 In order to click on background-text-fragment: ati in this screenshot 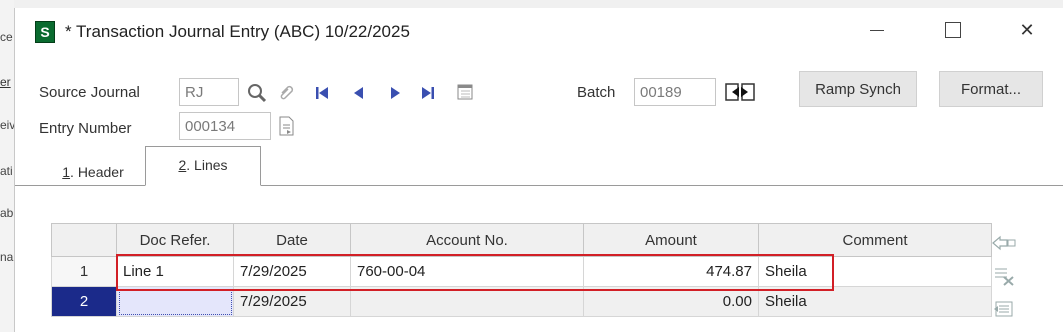, I will do `click(6, 171)`.